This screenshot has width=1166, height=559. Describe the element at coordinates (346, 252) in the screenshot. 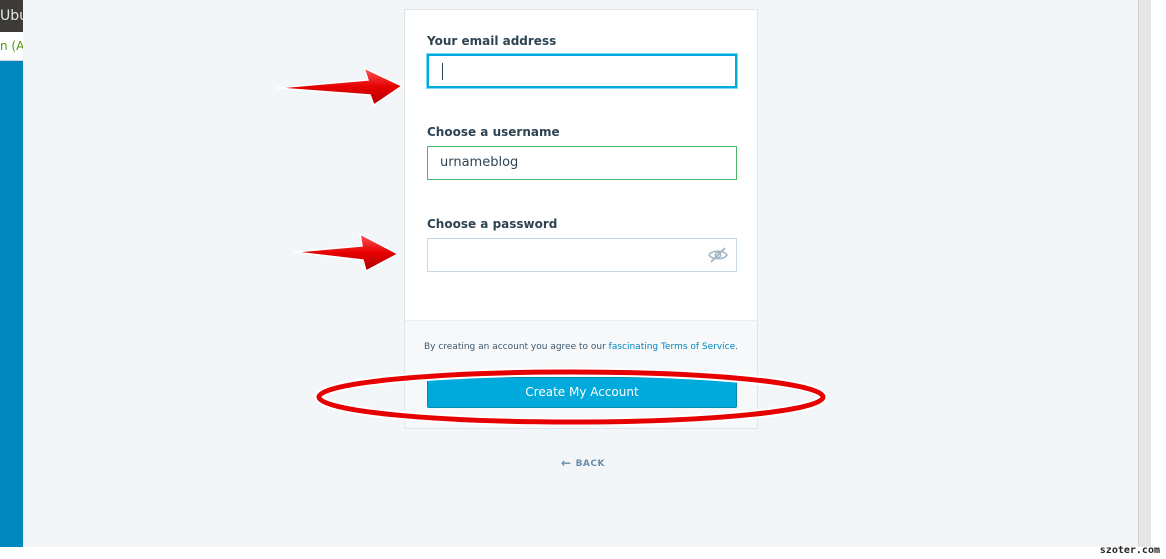

I see `red-arrow-password` at that location.